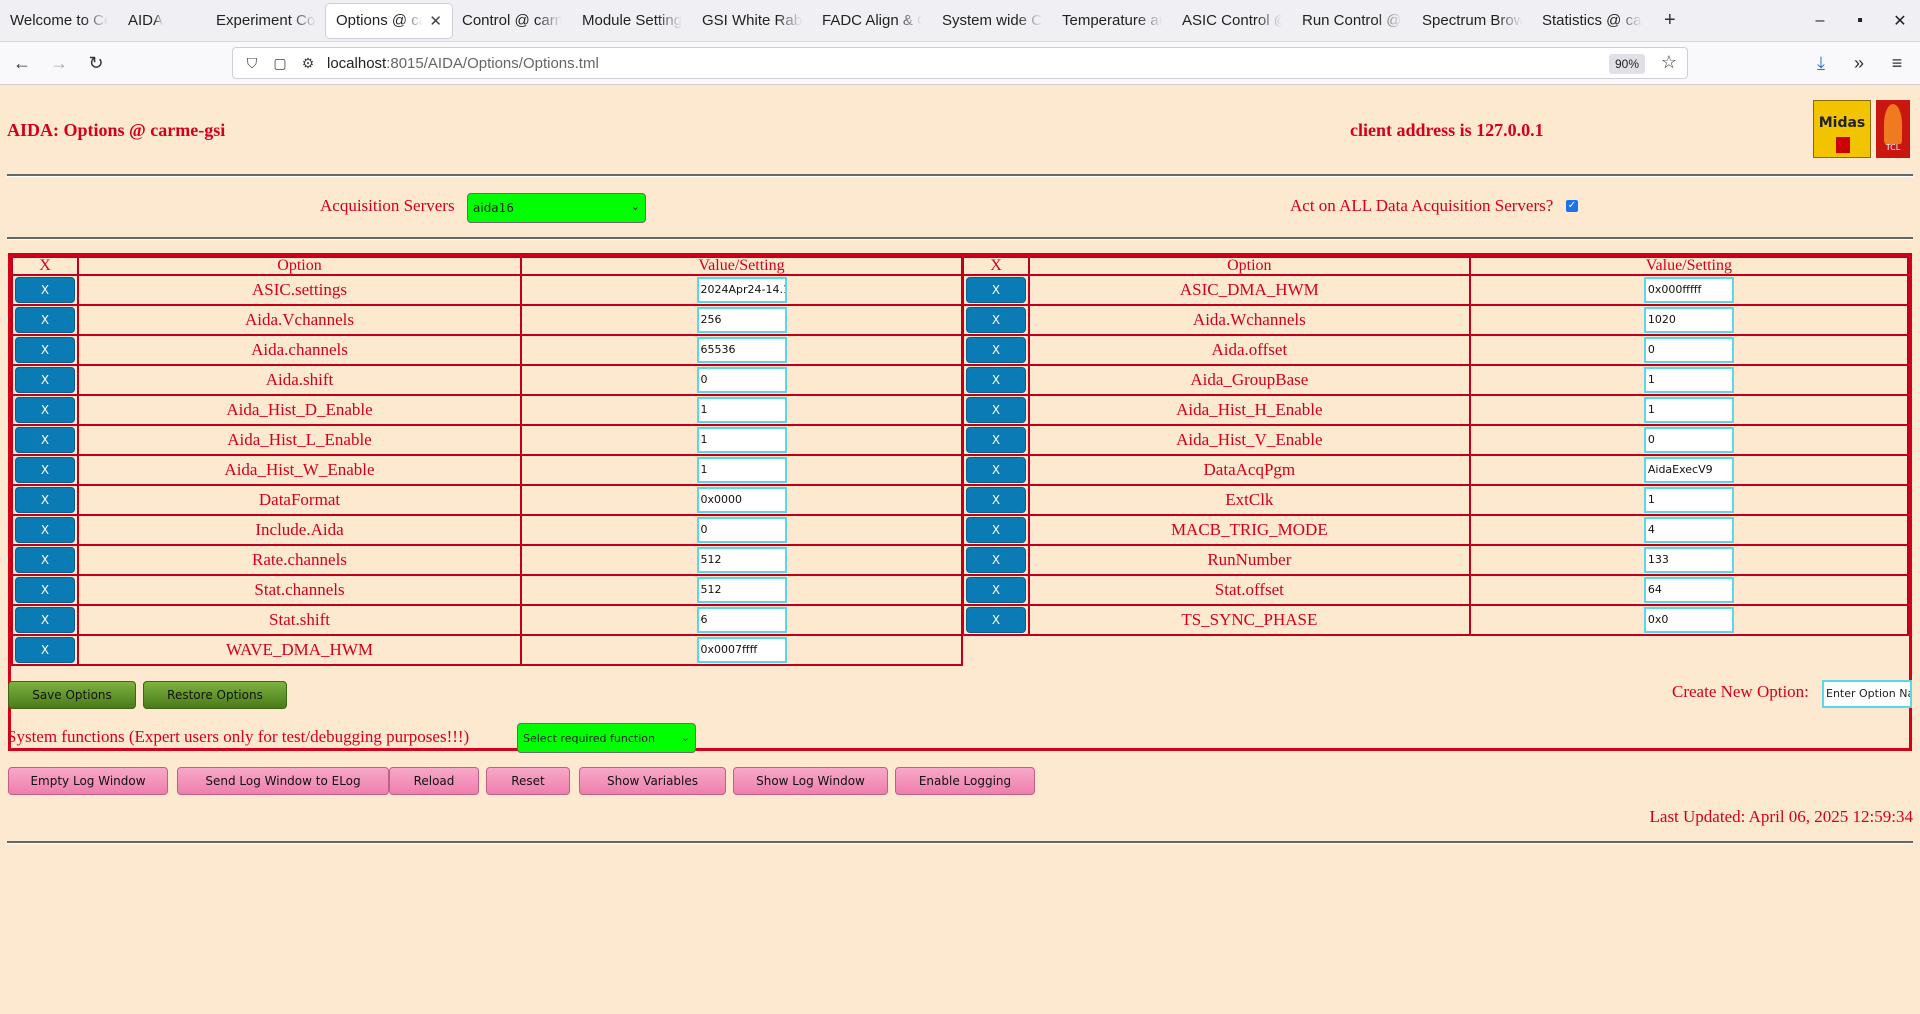 This screenshot has height=1014, width=1920. I want to click on option-value-input: 65536, so click(741, 350).